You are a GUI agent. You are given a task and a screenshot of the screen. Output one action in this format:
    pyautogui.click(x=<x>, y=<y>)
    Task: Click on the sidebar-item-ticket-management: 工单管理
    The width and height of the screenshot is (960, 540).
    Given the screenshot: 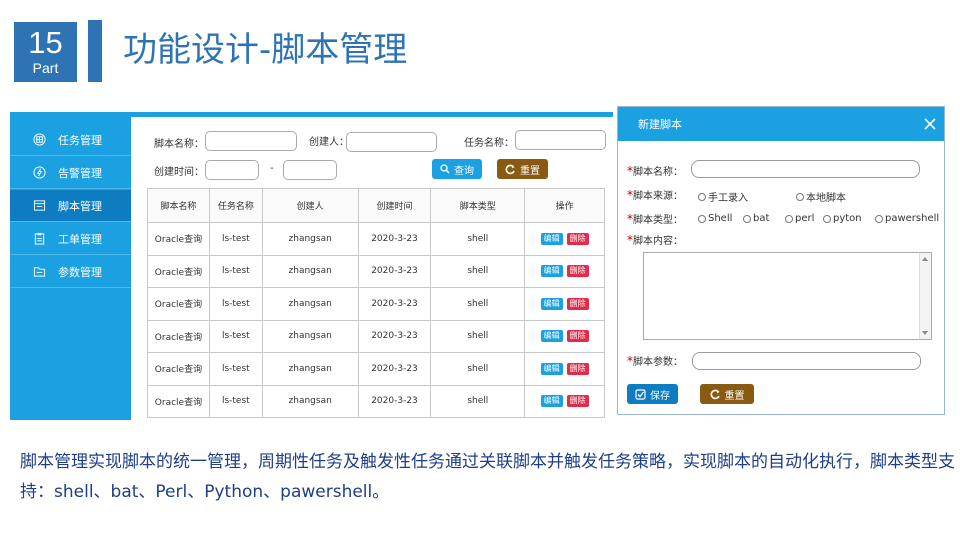 What is the action you would take?
    pyautogui.click(x=70, y=239)
    